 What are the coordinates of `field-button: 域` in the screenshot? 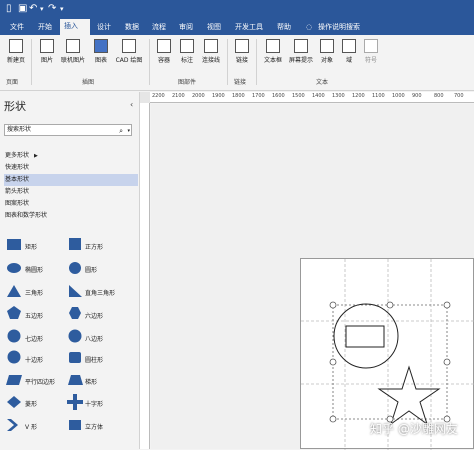 It's located at (349, 51).